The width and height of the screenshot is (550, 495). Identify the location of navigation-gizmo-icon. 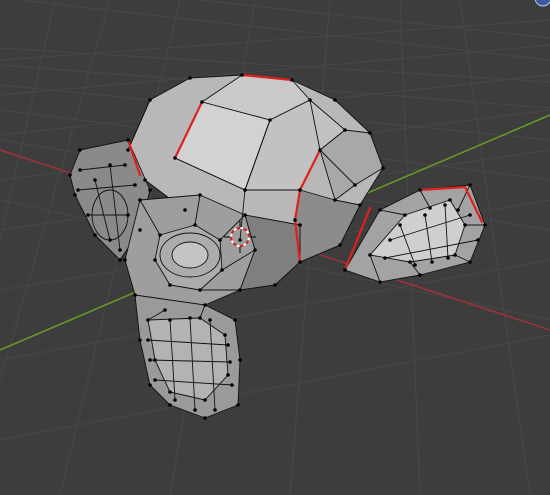
(542, 3).